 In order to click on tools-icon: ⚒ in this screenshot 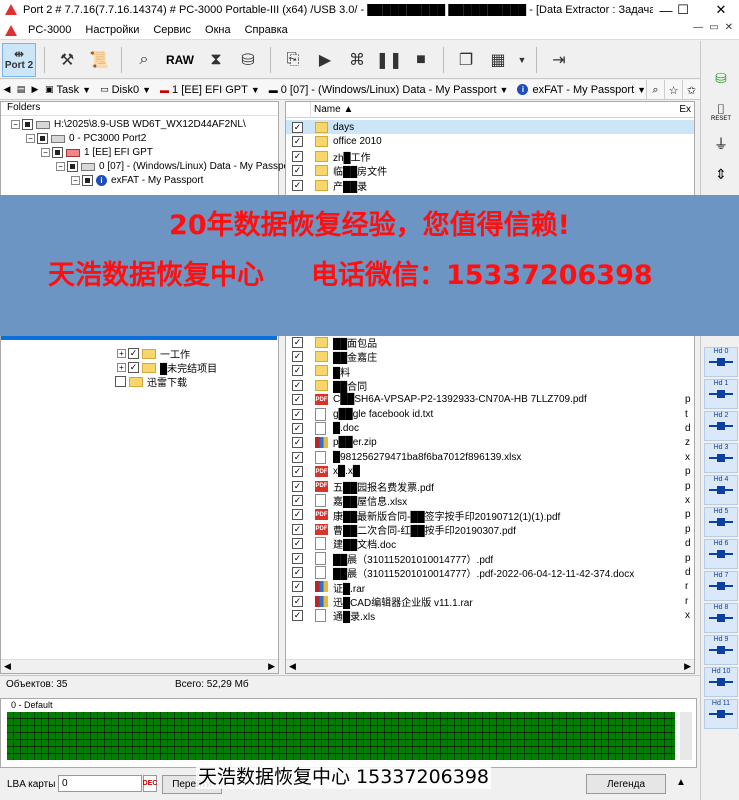, I will do `click(67, 60)`.